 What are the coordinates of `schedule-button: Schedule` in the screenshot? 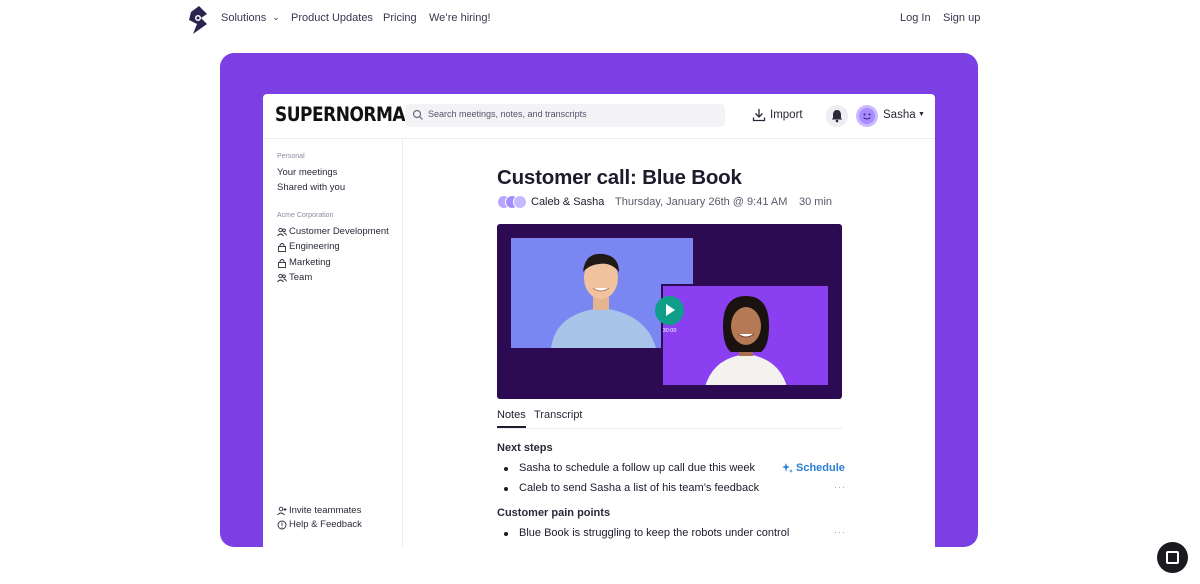 It's located at (813, 468).